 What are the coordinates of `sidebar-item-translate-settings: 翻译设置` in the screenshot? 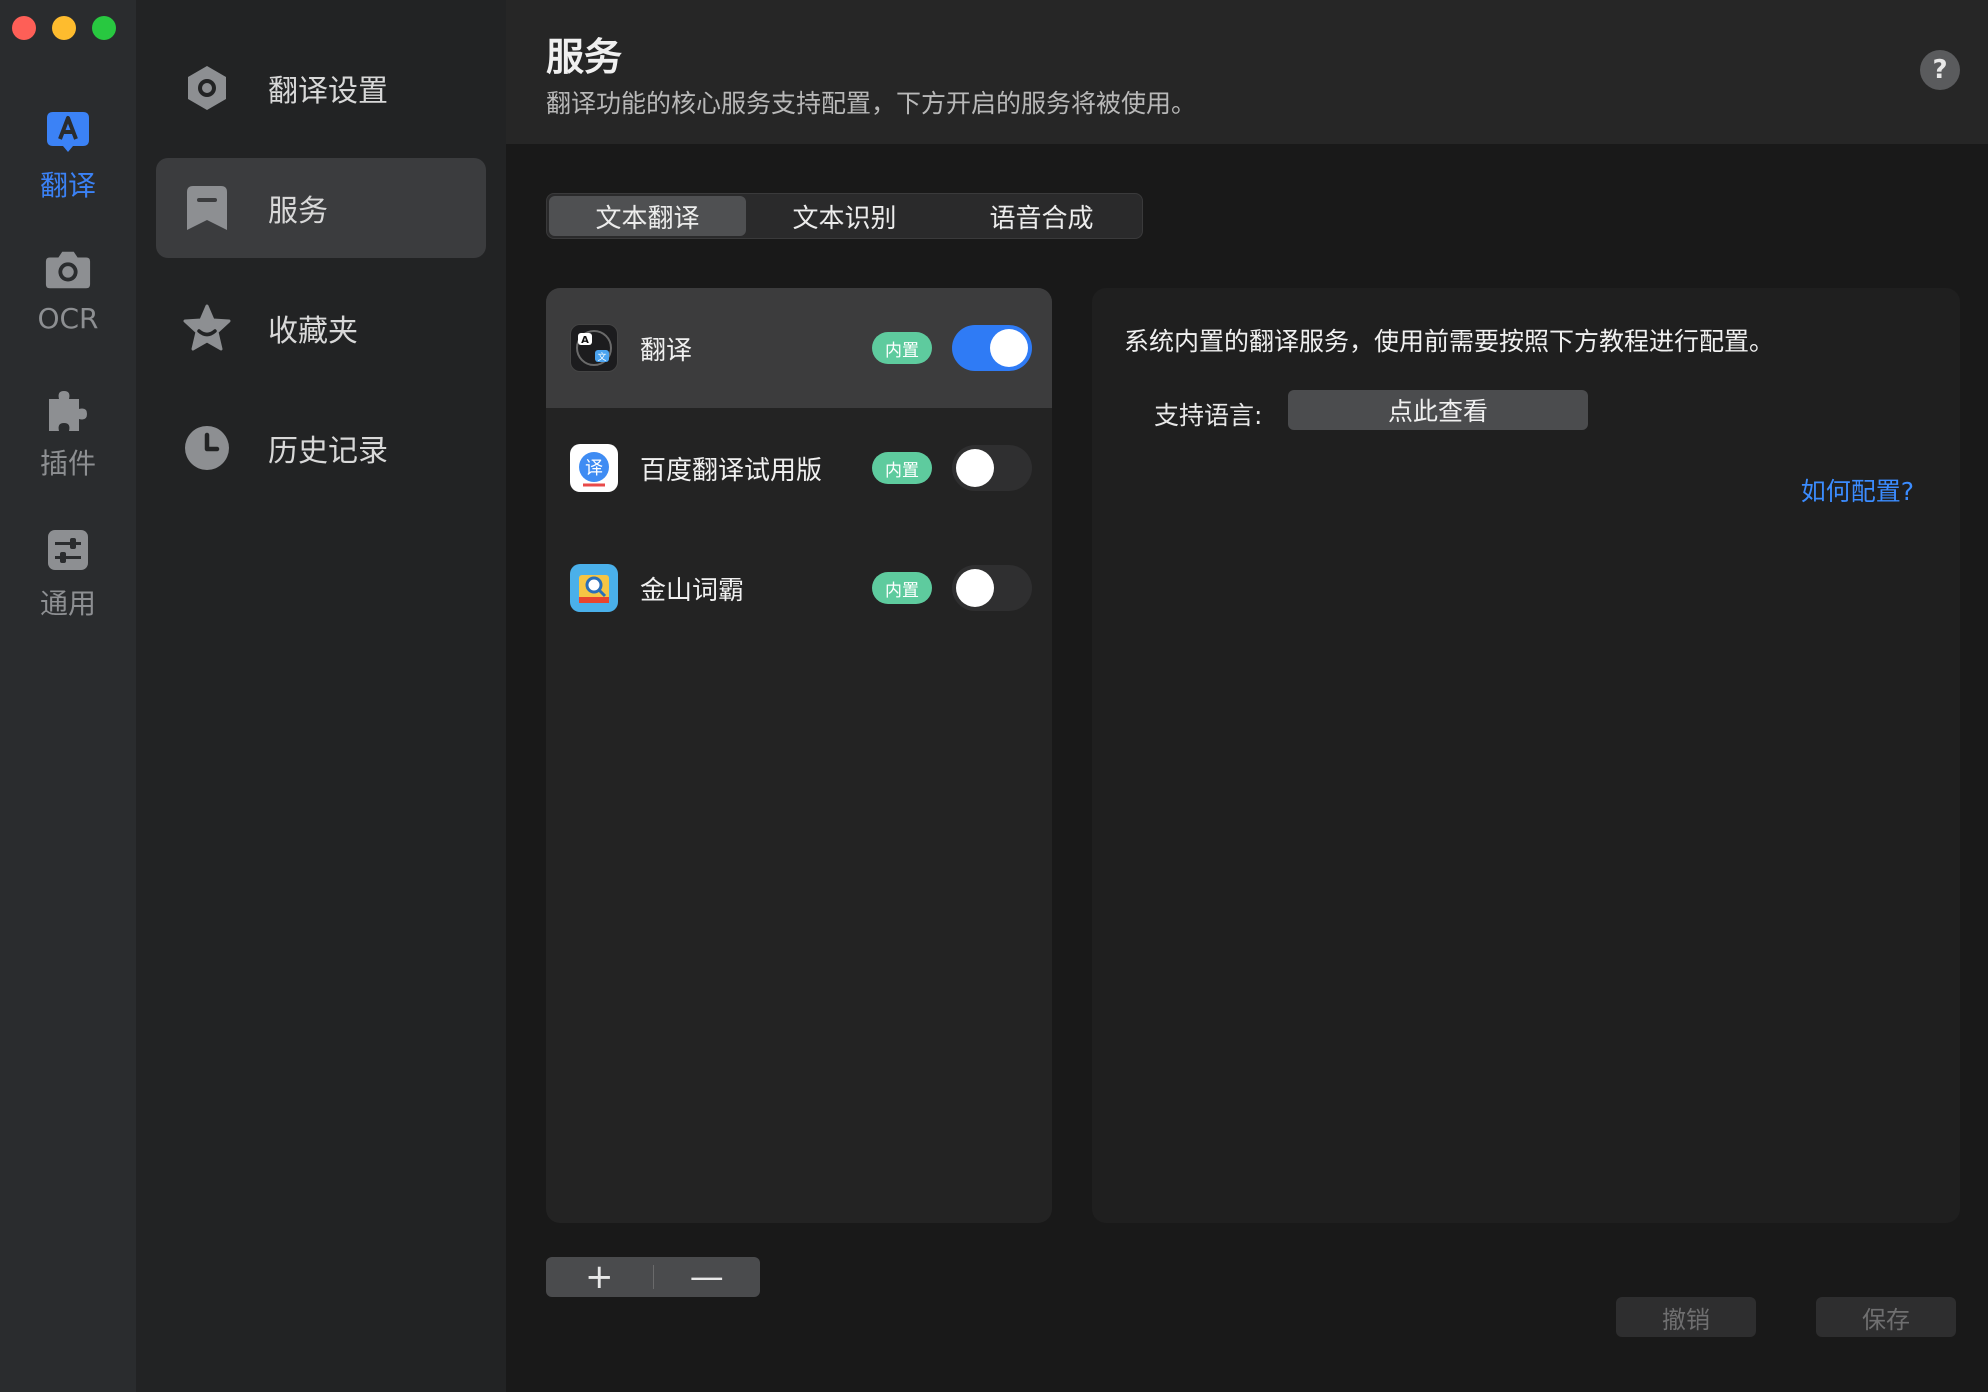 It's located at (321, 88).